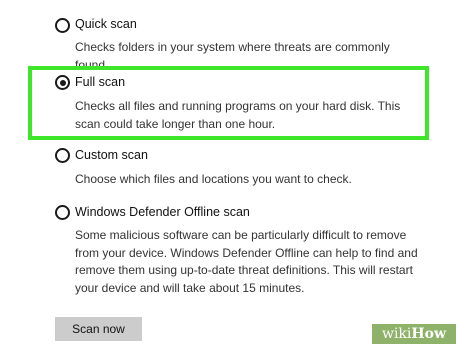 The height and width of the screenshot is (345, 460). What do you see at coordinates (396, 334) in the screenshot?
I see `watermark-prefix: wiki` at bounding box center [396, 334].